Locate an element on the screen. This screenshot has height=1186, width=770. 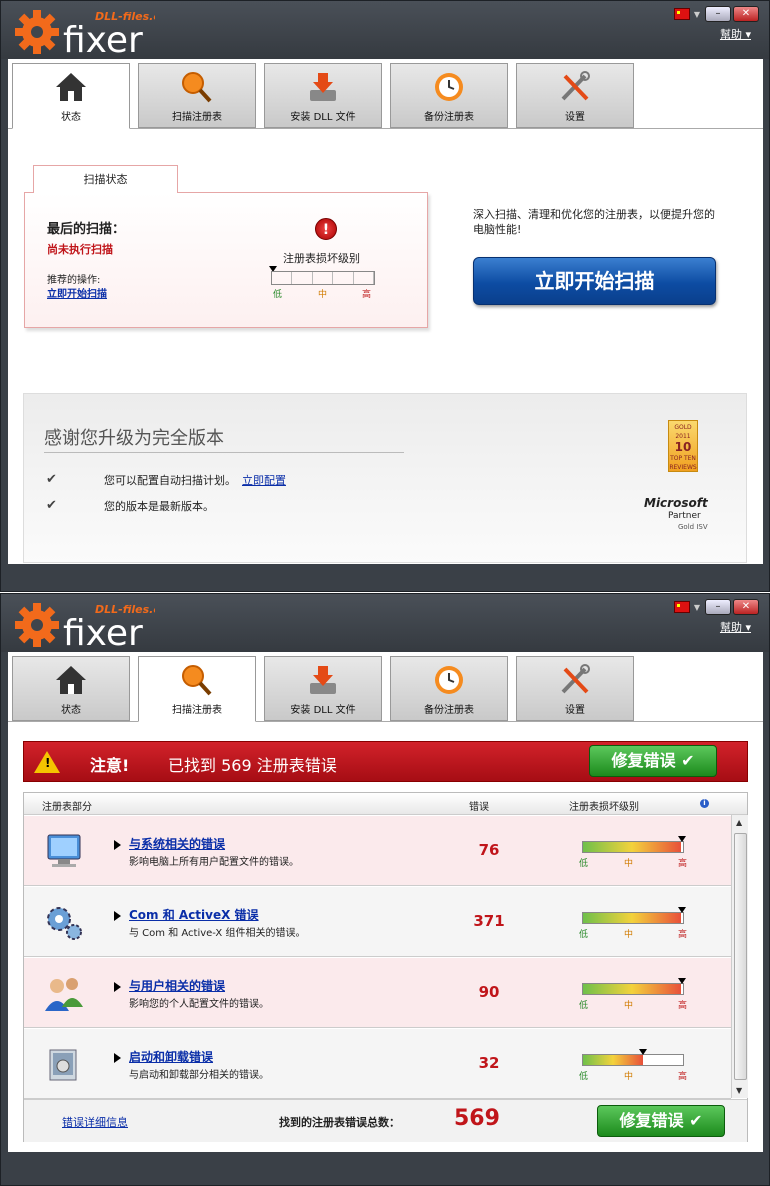
start-scan-button: 立即开始扫描 is located at coordinates (594, 281).